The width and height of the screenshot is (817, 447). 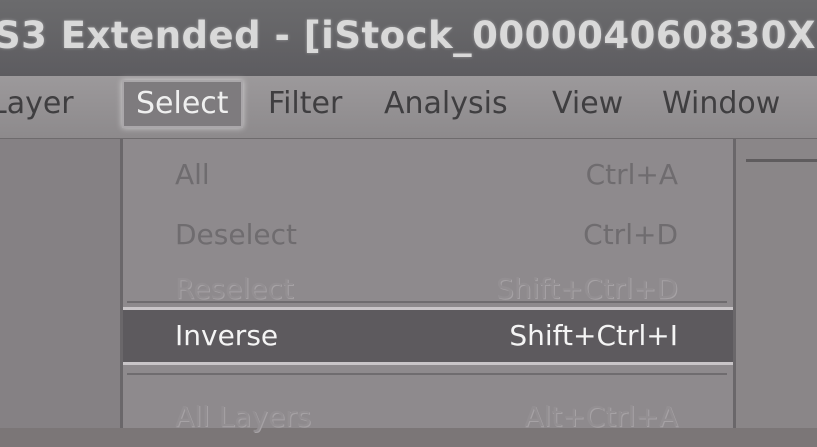 I want to click on menu-item-all-layers: All Layers Alt+Ctrl+A, so click(x=428, y=418).